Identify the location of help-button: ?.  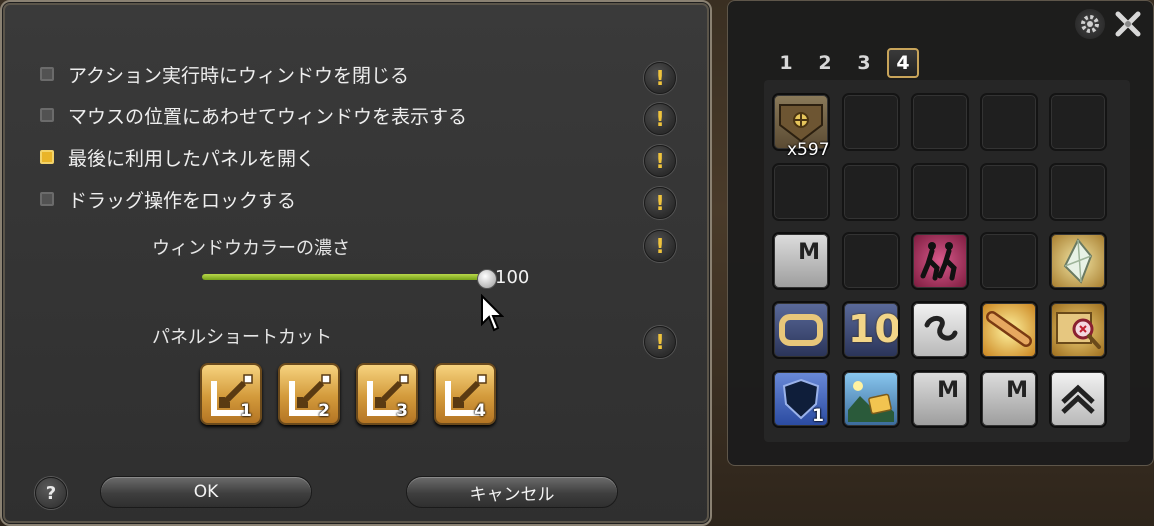
(51, 493).